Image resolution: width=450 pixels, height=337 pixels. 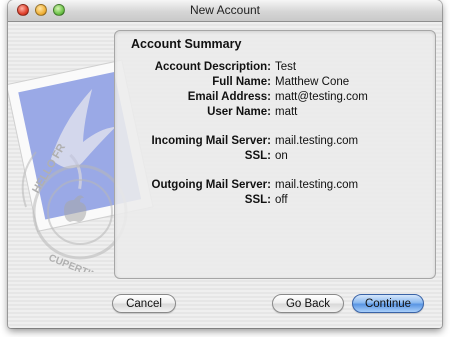 I want to click on continue-button: Continue, so click(x=388, y=303).